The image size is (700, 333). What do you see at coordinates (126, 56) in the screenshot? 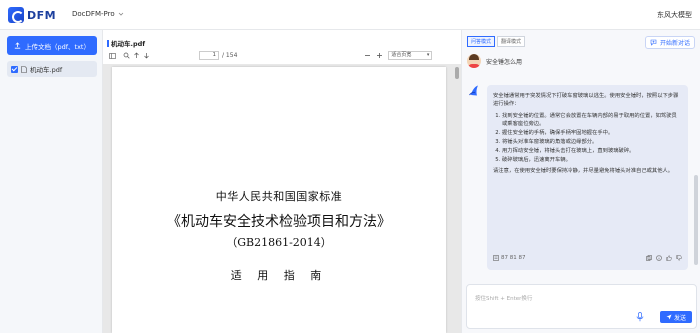
I see `search-icon` at bounding box center [126, 56].